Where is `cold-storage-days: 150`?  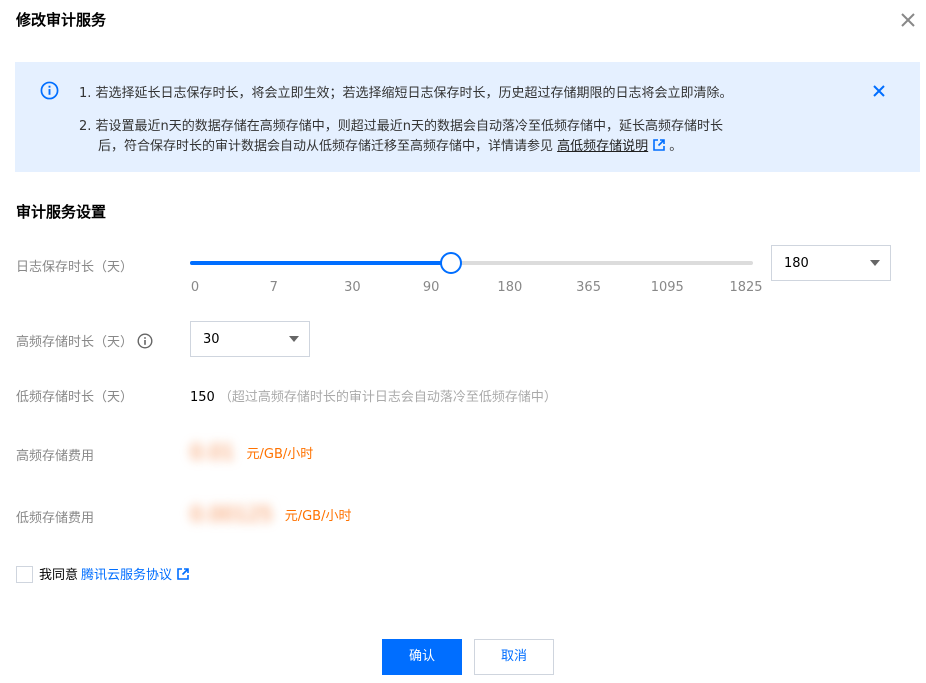
cold-storage-days: 150 is located at coordinates (202, 397).